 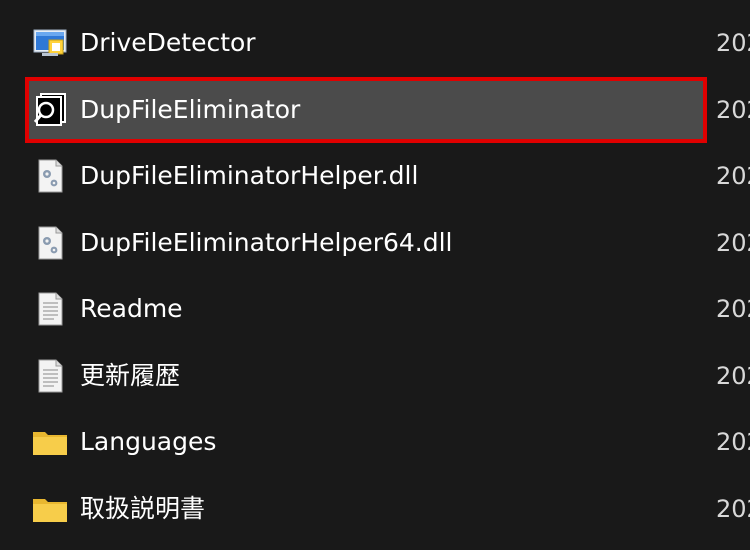 What do you see at coordinates (50, 109) in the screenshot?
I see `dupfileeliminator-app-icon` at bounding box center [50, 109].